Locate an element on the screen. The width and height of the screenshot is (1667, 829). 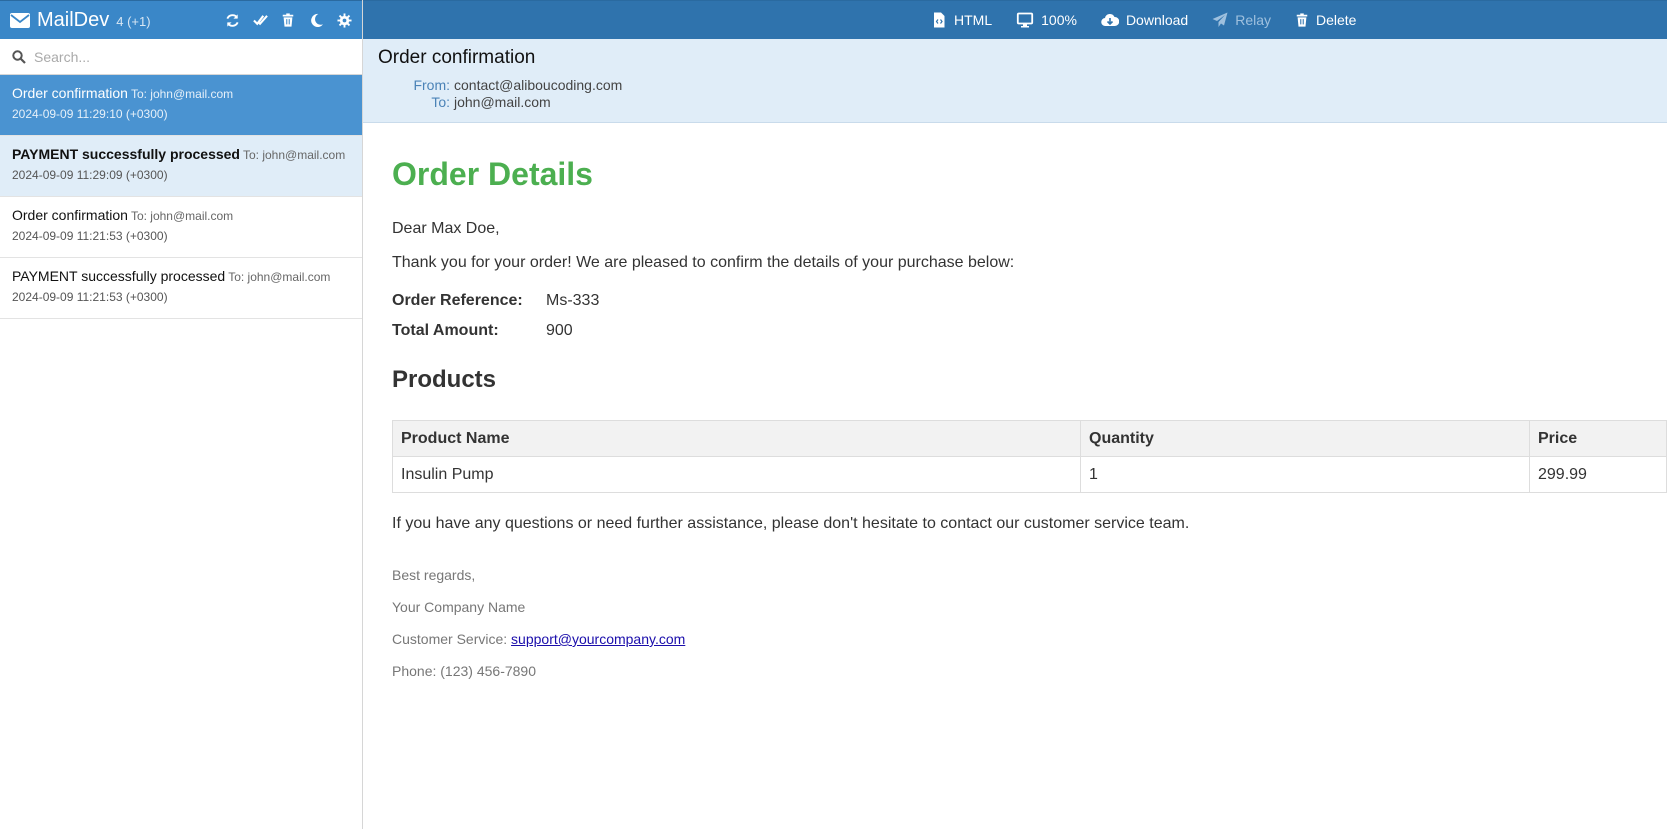
relay-label: Relay is located at coordinates (1253, 20).